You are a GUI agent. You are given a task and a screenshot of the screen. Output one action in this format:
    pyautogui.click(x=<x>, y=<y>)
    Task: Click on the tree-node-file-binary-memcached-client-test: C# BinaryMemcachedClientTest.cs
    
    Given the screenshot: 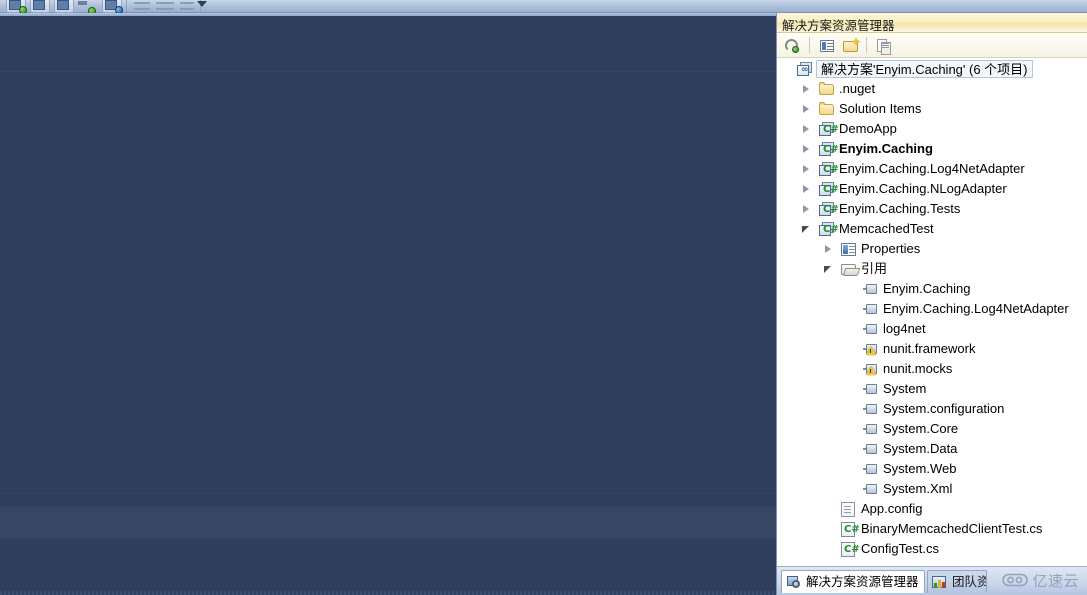 What is the action you would take?
    pyautogui.click(x=932, y=529)
    